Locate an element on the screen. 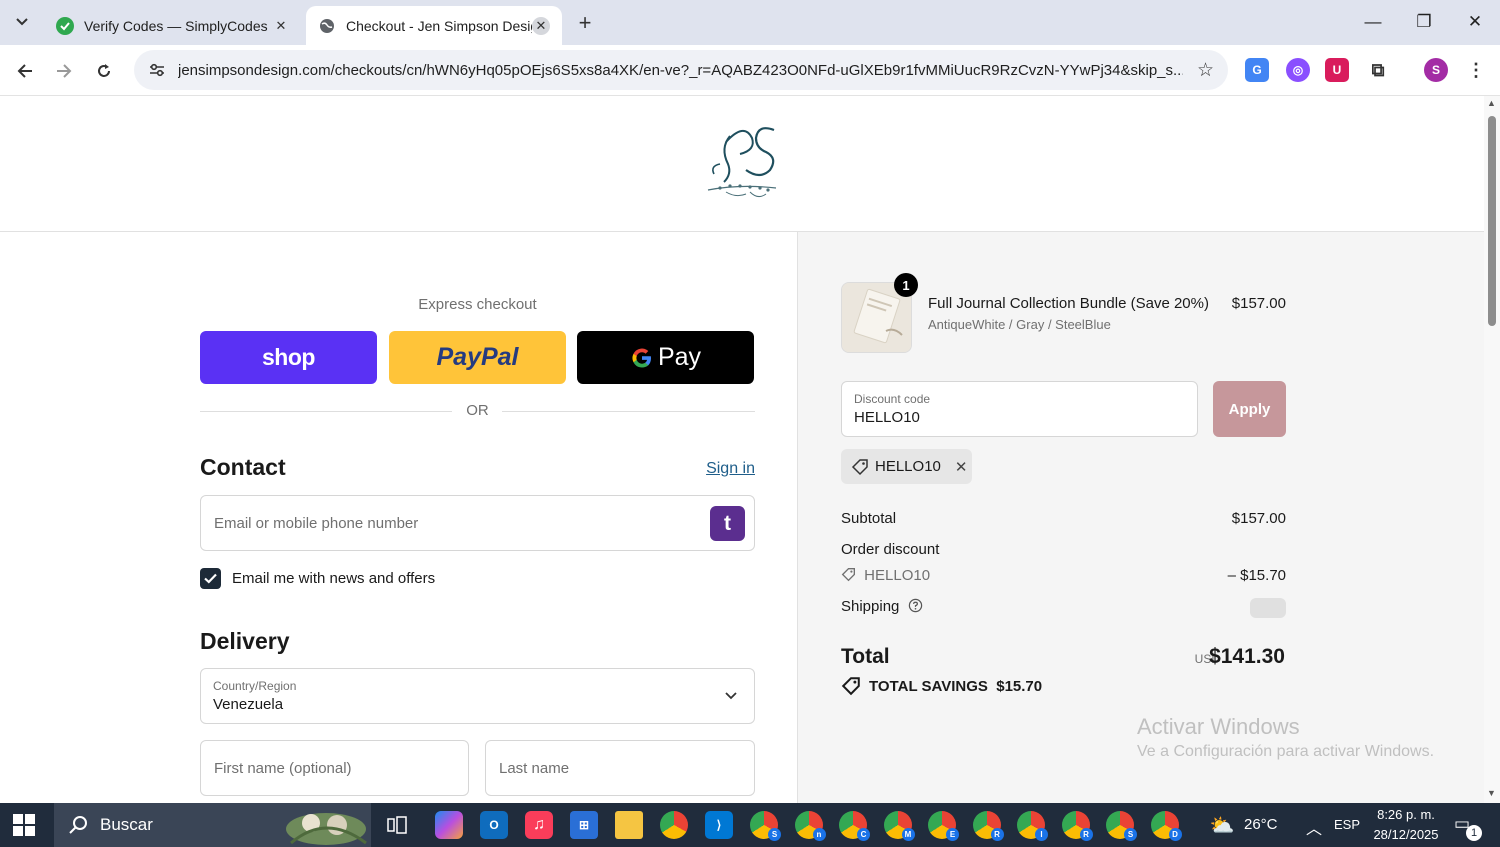 This screenshot has width=1500, height=847. tab-simplycodes: Verify Codes — SimplyCodes ✕ is located at coordinates (173, 25).